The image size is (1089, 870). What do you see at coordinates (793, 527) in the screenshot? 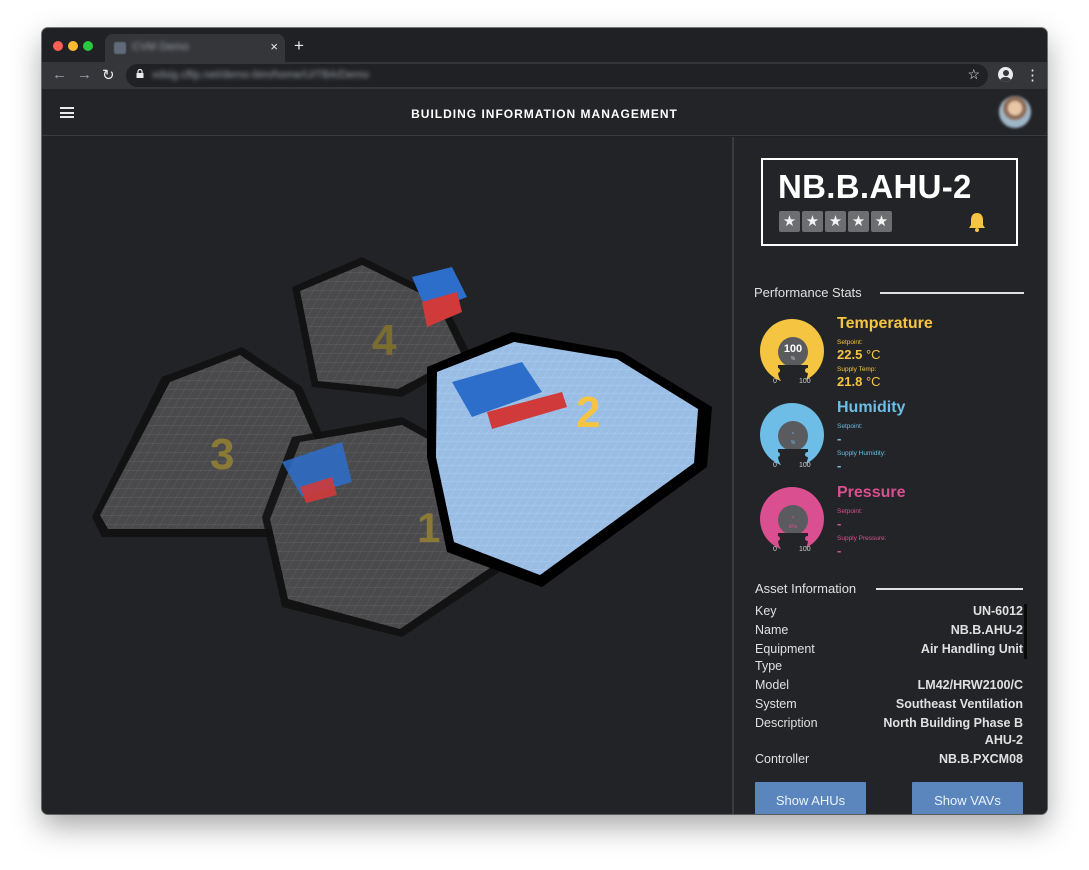
I see `pressure-gauge-unit: kPa` at bounding box center [793, 527].